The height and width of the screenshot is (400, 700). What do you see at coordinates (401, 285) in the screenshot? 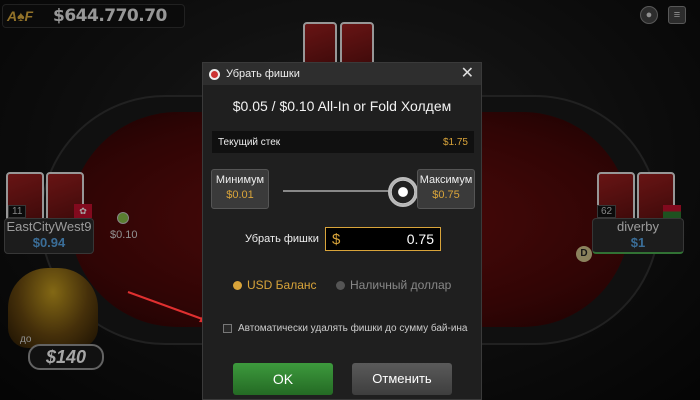
I see `radio-cash-label: Наличный доллар` at bounding box center [401, 285].